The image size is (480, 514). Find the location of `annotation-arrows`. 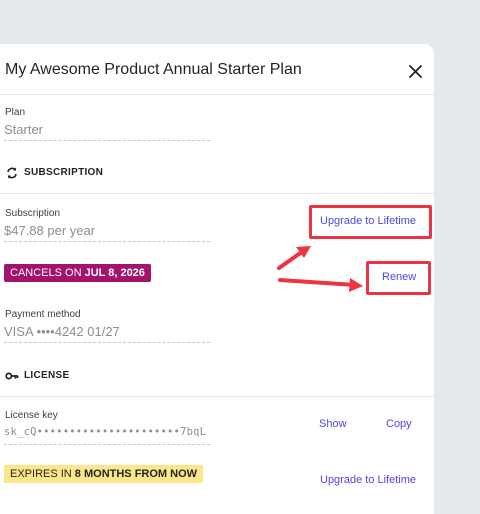

annotation-arrows is located at coordinates (320, 269).